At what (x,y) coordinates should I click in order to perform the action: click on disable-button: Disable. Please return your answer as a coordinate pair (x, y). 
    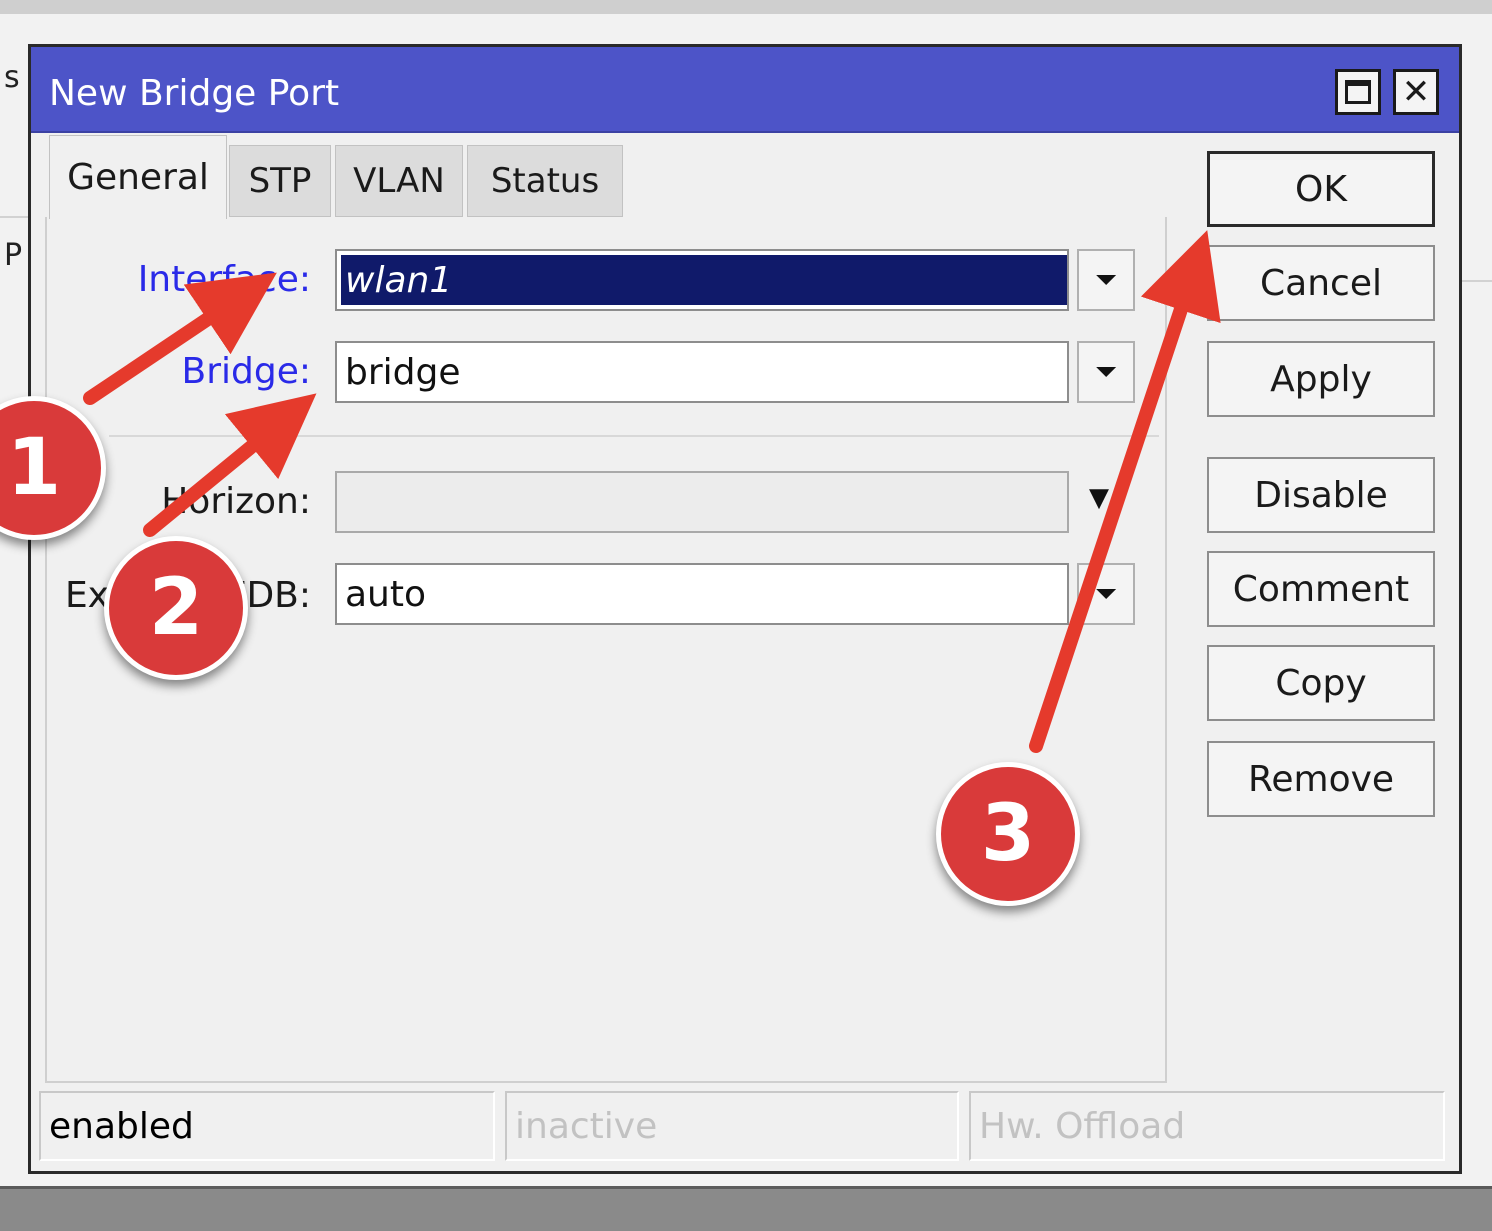
    Looking at the image, I should click on (1321, 495).